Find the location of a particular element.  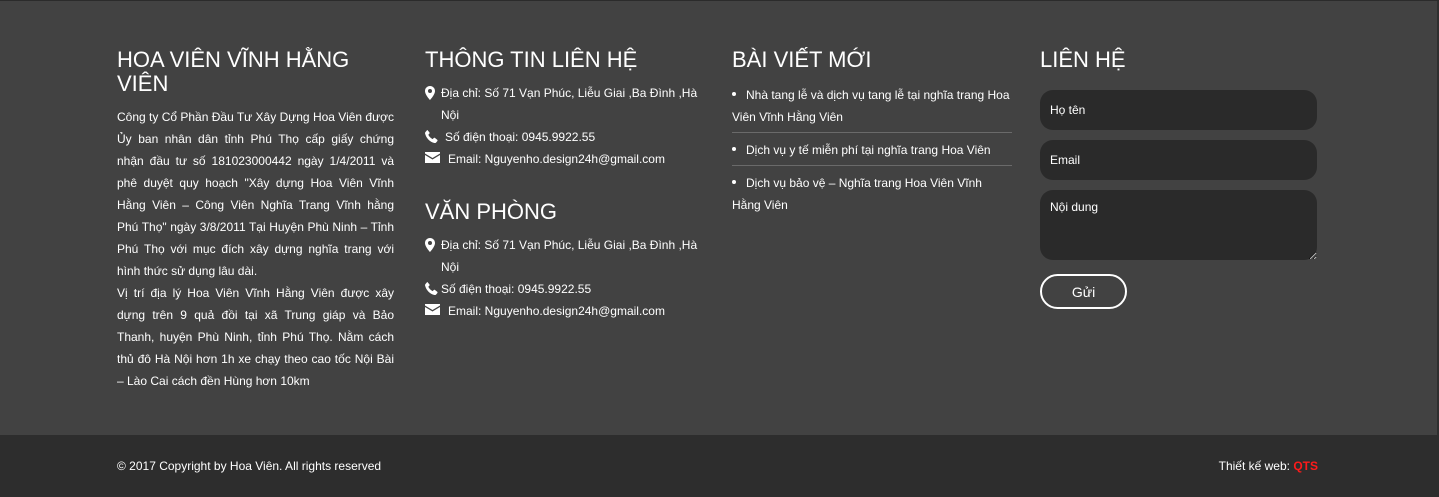

contact-phone-item: Số điện thoại: 0945.9922.55 is located at coordinates (567, 137).